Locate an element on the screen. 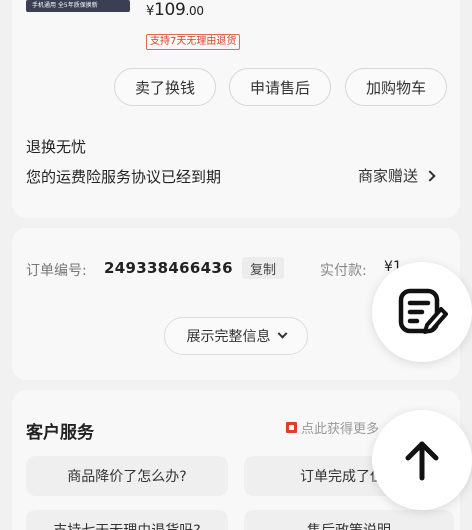 Image resolution: width=472 pixels, height=530 pixels. sell-button: 卖了换钱 is located at coordinates (165, 87).